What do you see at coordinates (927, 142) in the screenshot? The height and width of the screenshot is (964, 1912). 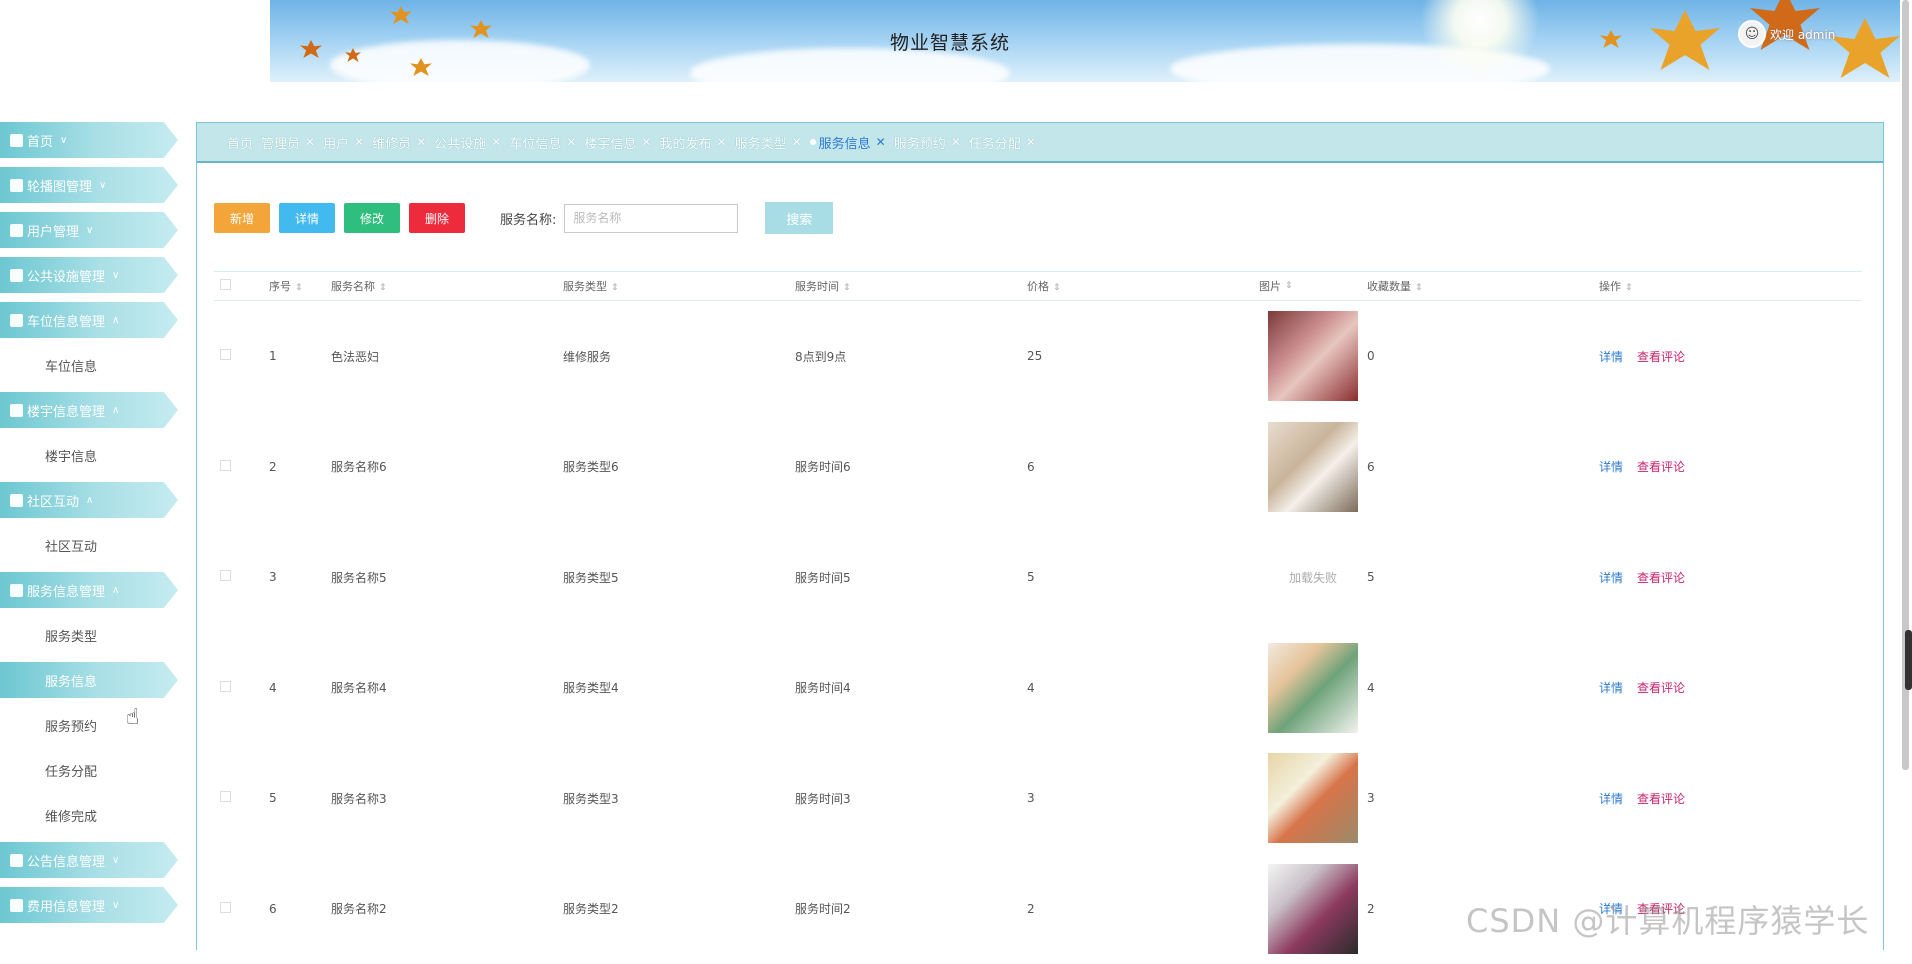 I see `tab-service-booking: 服务预约✕` at bounding box center [927, 142].